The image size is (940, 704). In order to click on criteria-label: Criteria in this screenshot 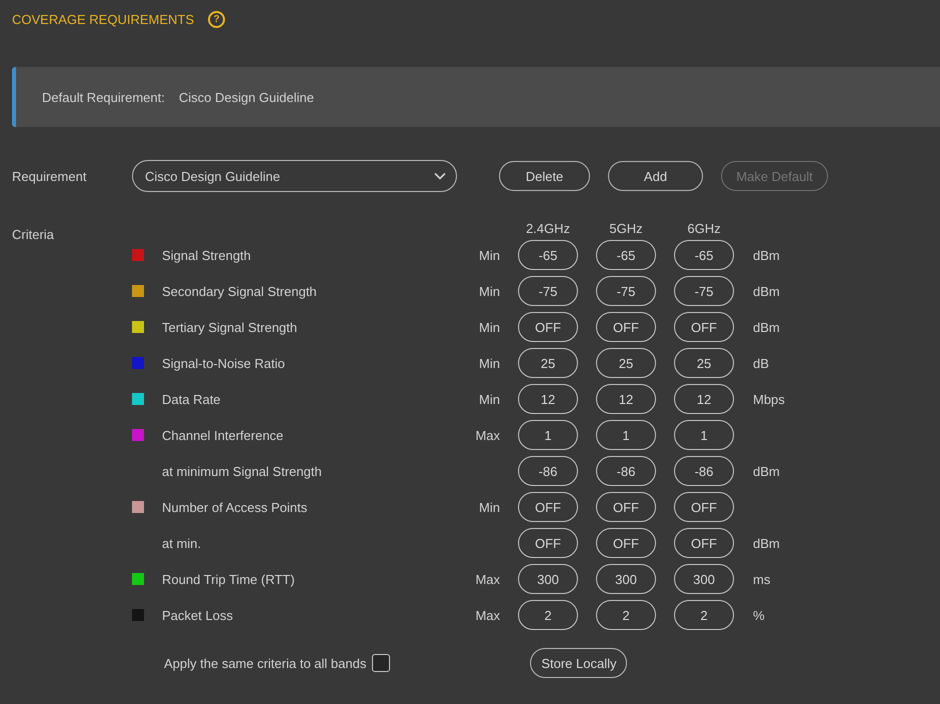, I will do `click(33, 235)`.